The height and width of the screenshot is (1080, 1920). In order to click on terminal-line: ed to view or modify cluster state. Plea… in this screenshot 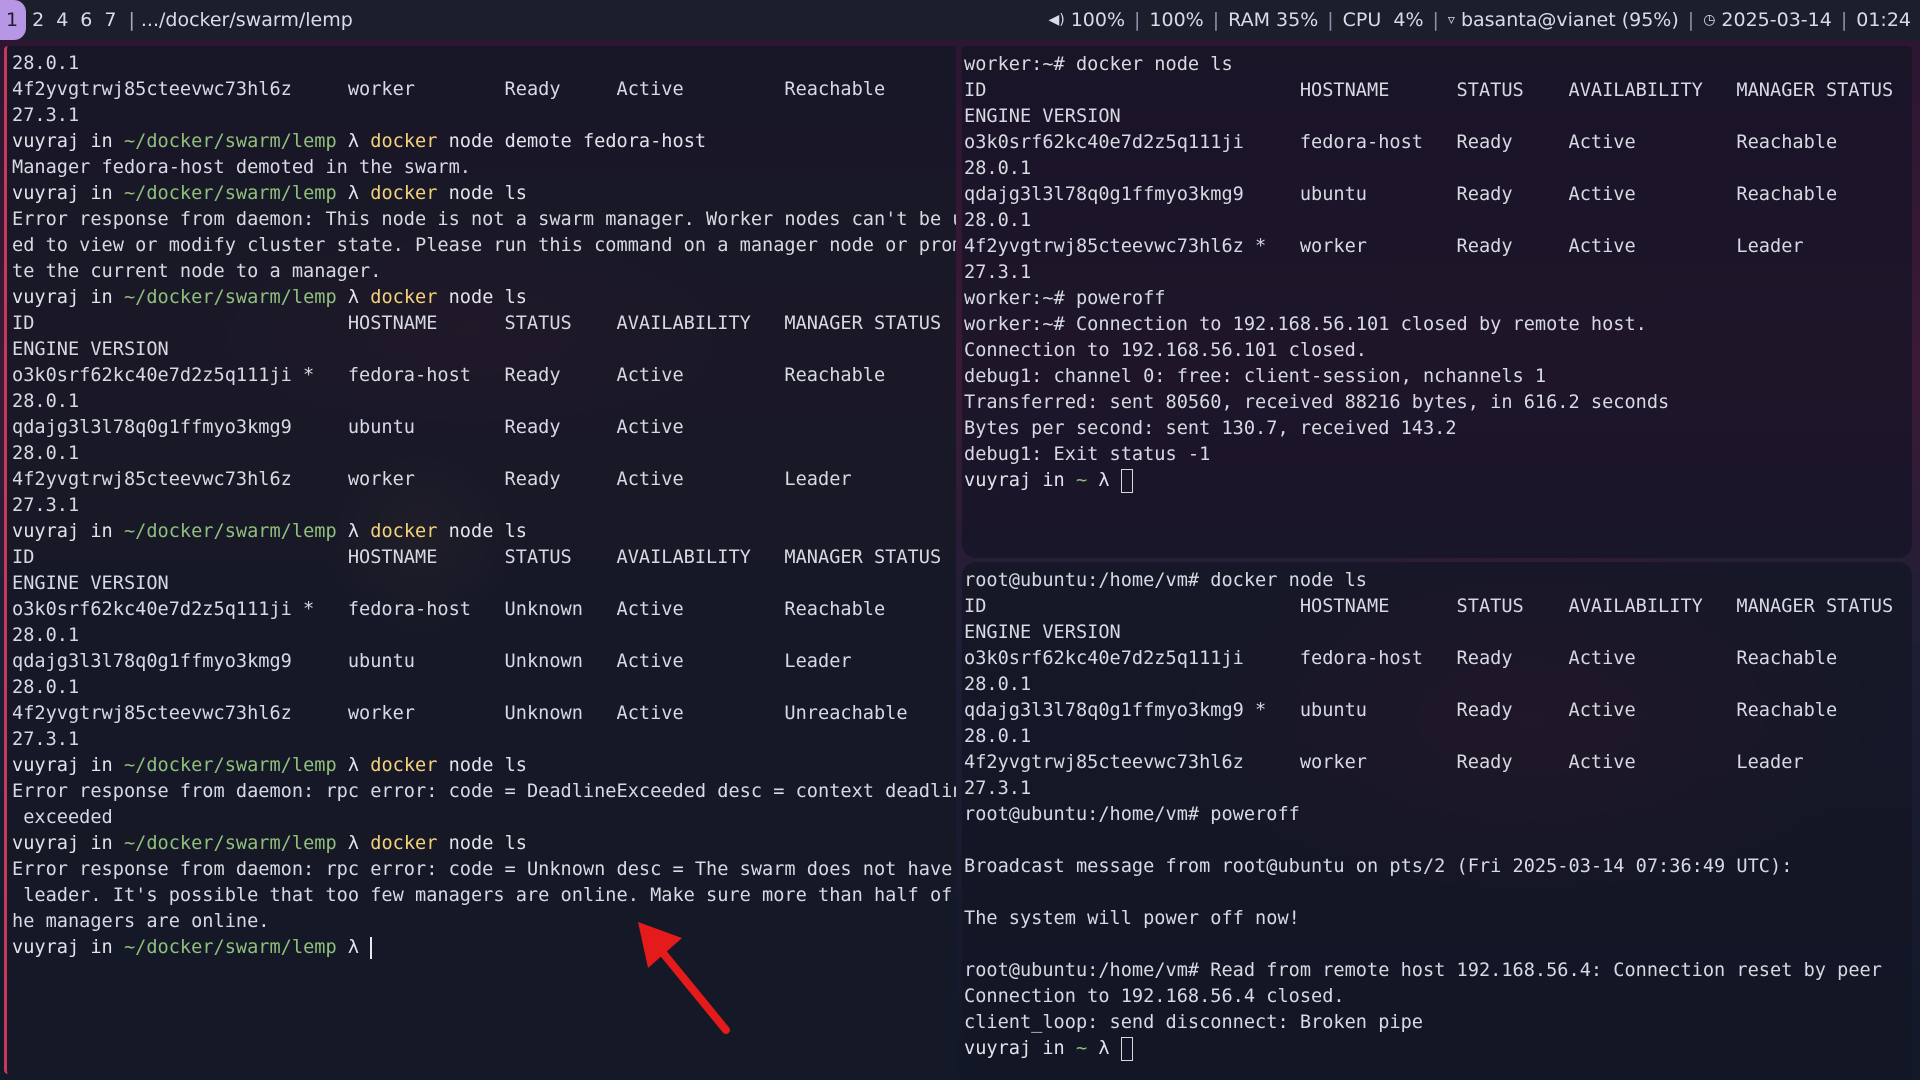, I will do `click(484, 245)`.